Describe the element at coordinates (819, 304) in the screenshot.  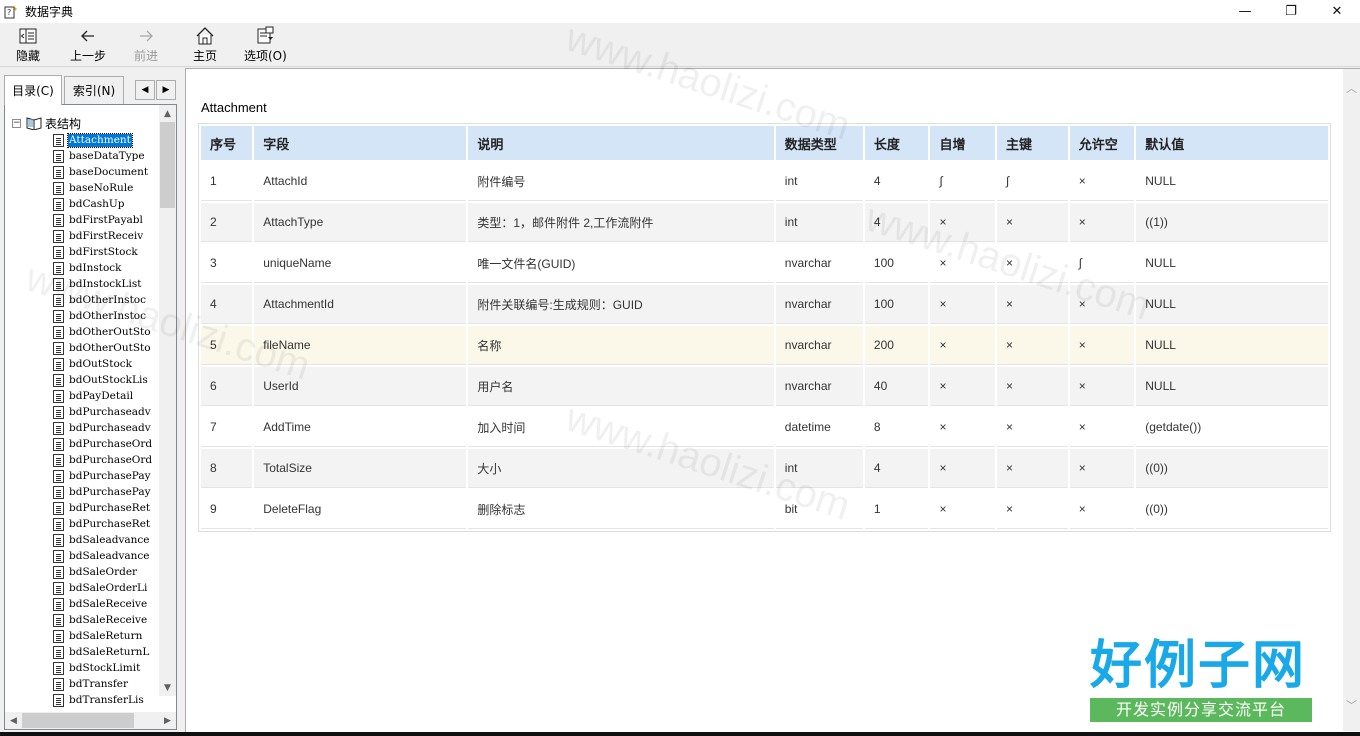
I see `table-cell: nvarchar` at that location.